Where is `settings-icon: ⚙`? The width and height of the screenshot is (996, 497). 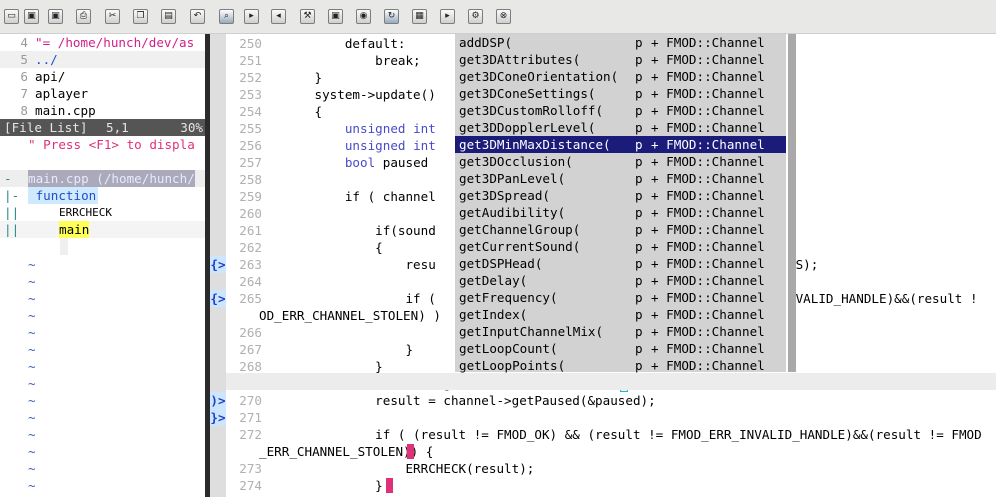 settings-icon: ⚙ is located at coordinates (475, 16).